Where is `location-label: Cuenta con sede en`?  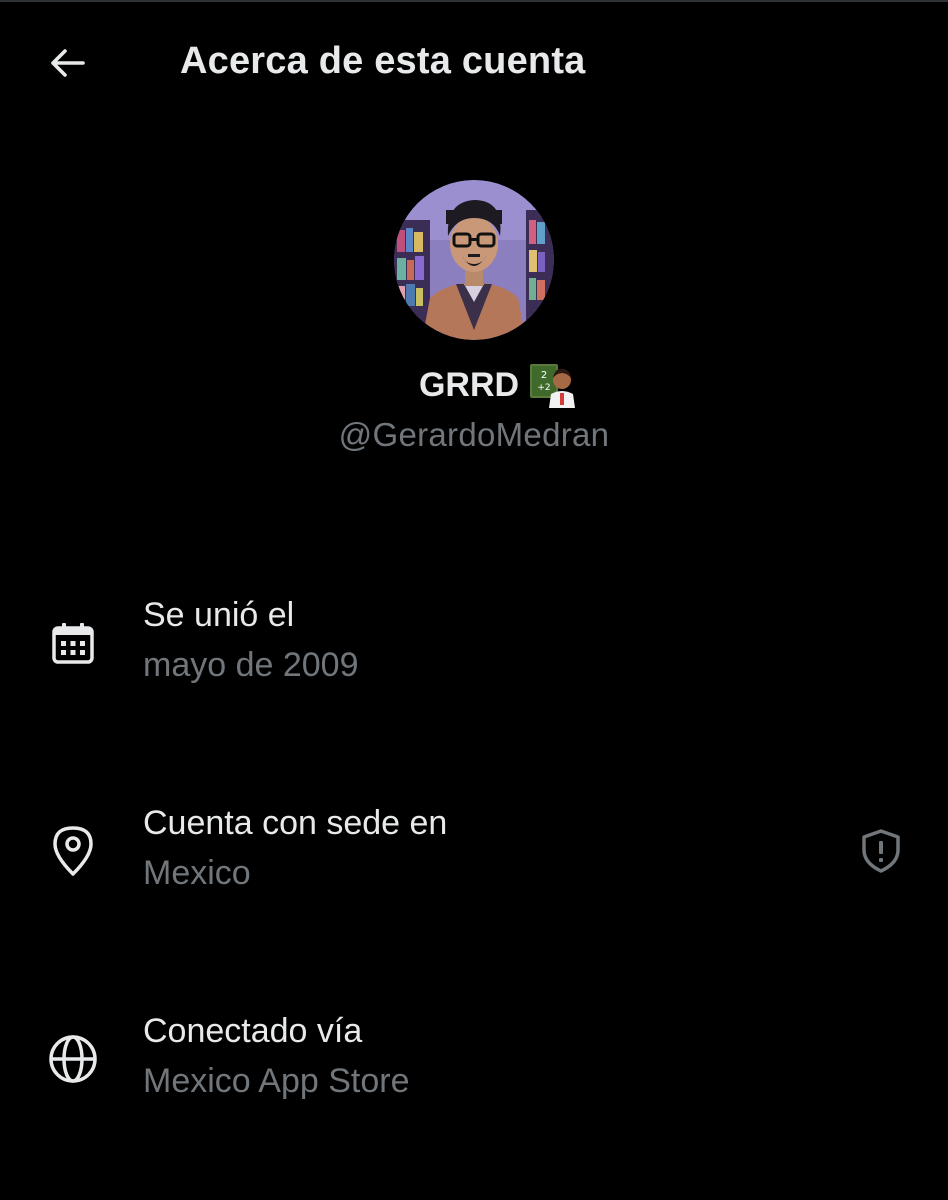 location-label: Cuenta con sede en is located at coordinates (295, 823).